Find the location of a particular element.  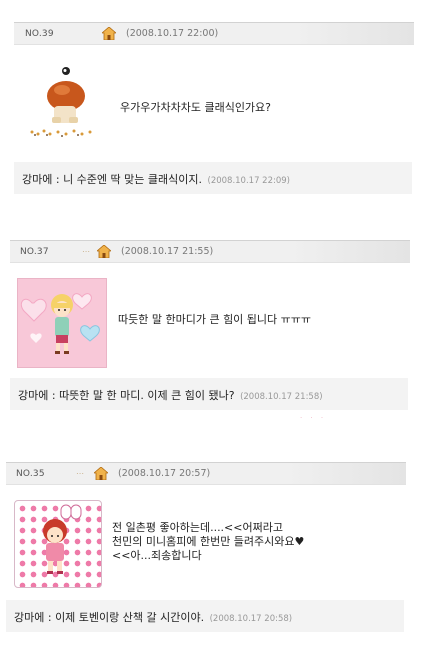

entry-date: (2008.10.17 20:57) is located at coordinates (164, 473).